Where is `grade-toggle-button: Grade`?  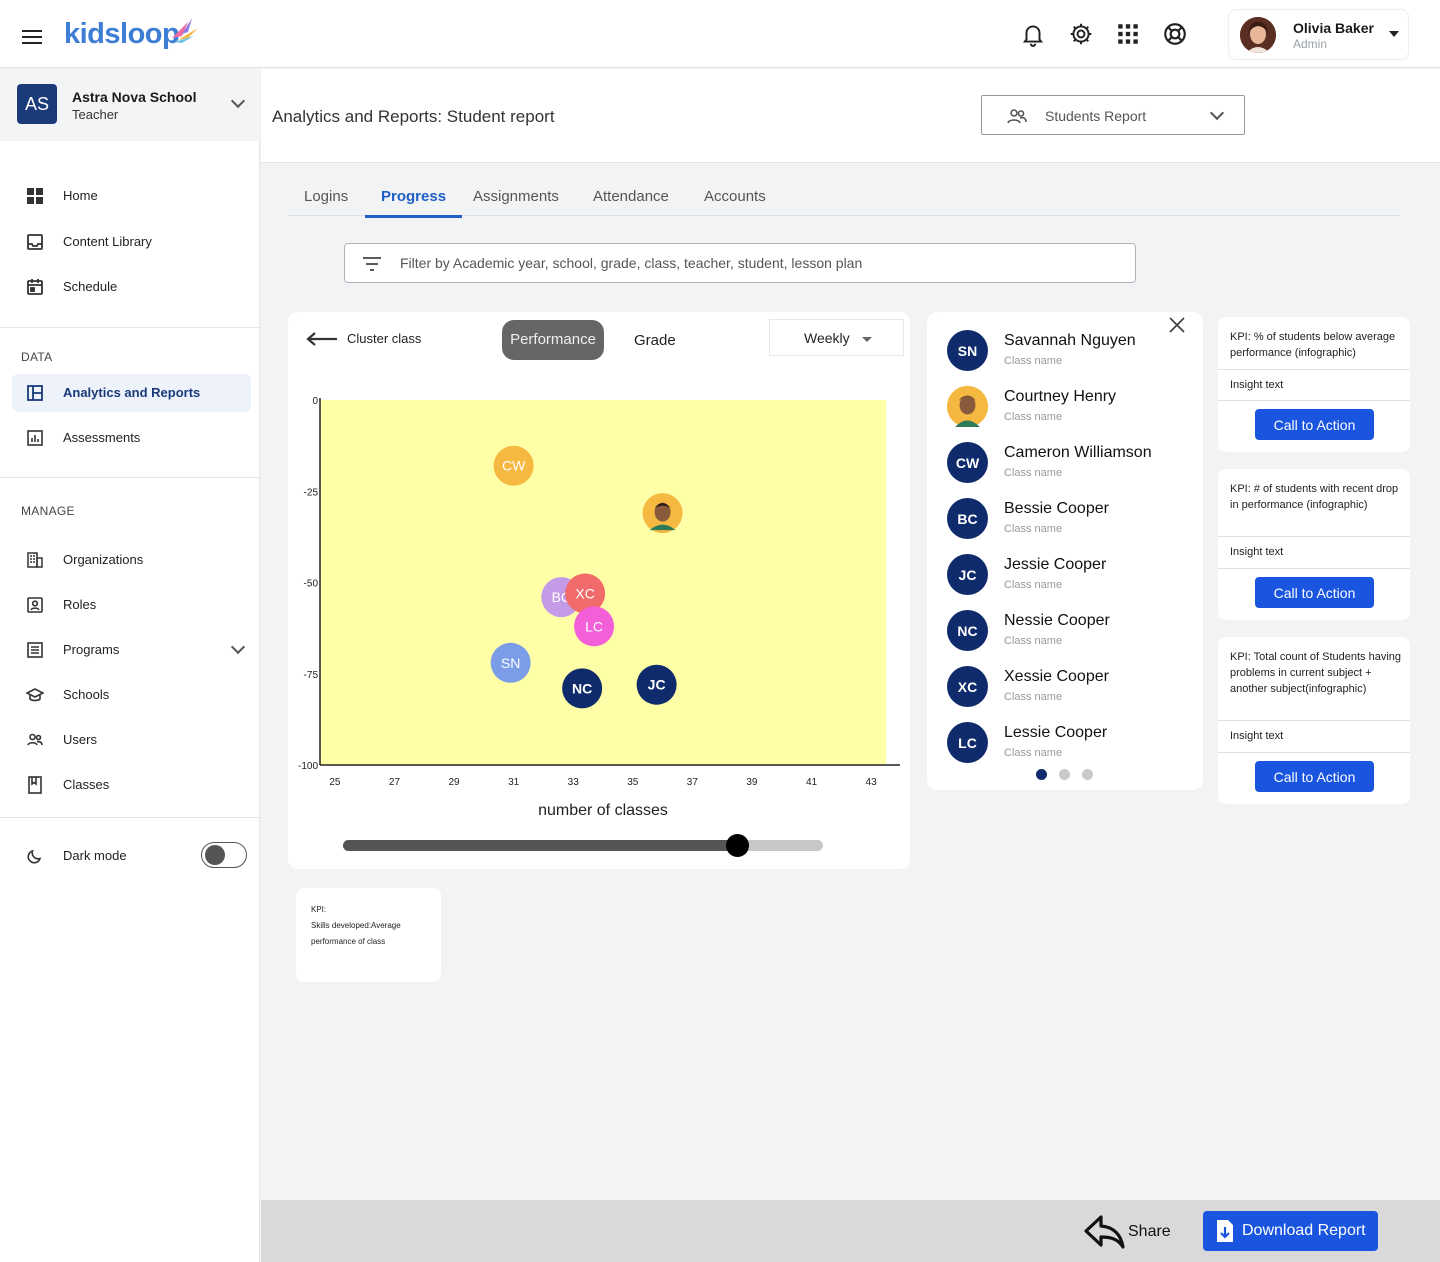 grade-toggle-button: Grade is located at coordinates (655, 340).